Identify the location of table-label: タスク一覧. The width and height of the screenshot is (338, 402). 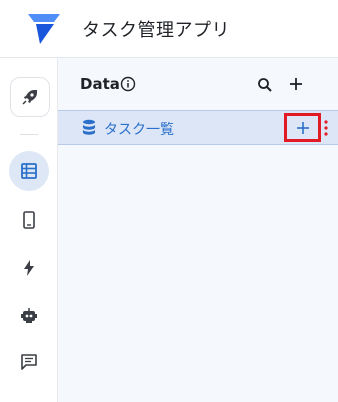
(139, 130).